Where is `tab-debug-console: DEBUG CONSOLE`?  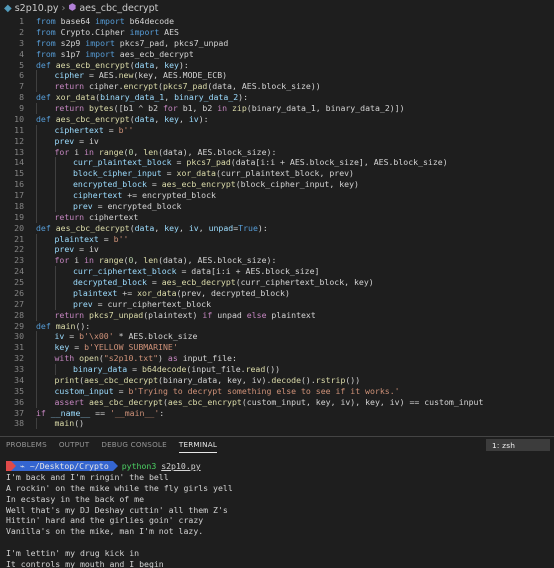 tab-debug-console: DEBUG CONSOLE is located at coordinates (134, 445).